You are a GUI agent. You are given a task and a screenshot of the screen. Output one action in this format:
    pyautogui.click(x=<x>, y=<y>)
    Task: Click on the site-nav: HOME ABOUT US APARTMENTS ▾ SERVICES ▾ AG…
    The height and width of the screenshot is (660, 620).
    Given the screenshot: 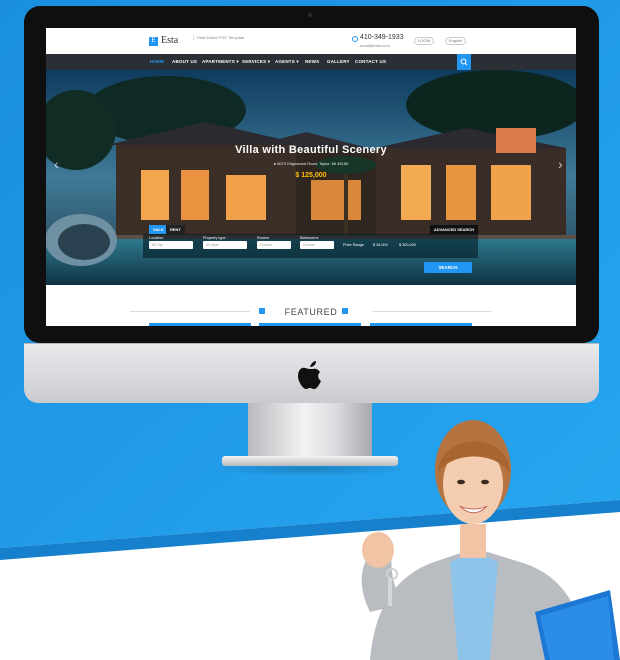 What is the action you would take?
    pyautogui.click(x=311, y=62)
    